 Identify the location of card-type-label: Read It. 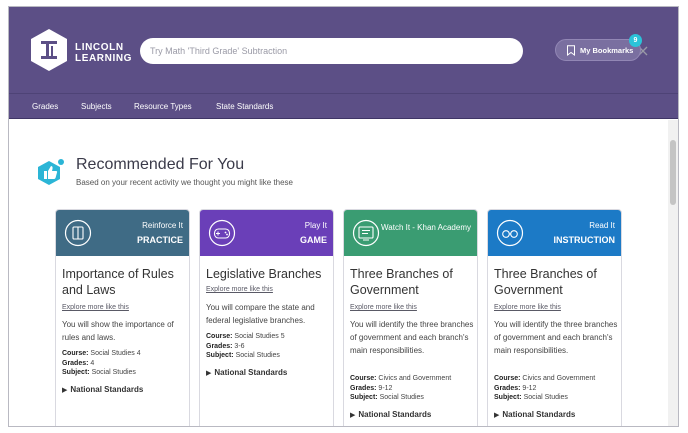
(602, 225).